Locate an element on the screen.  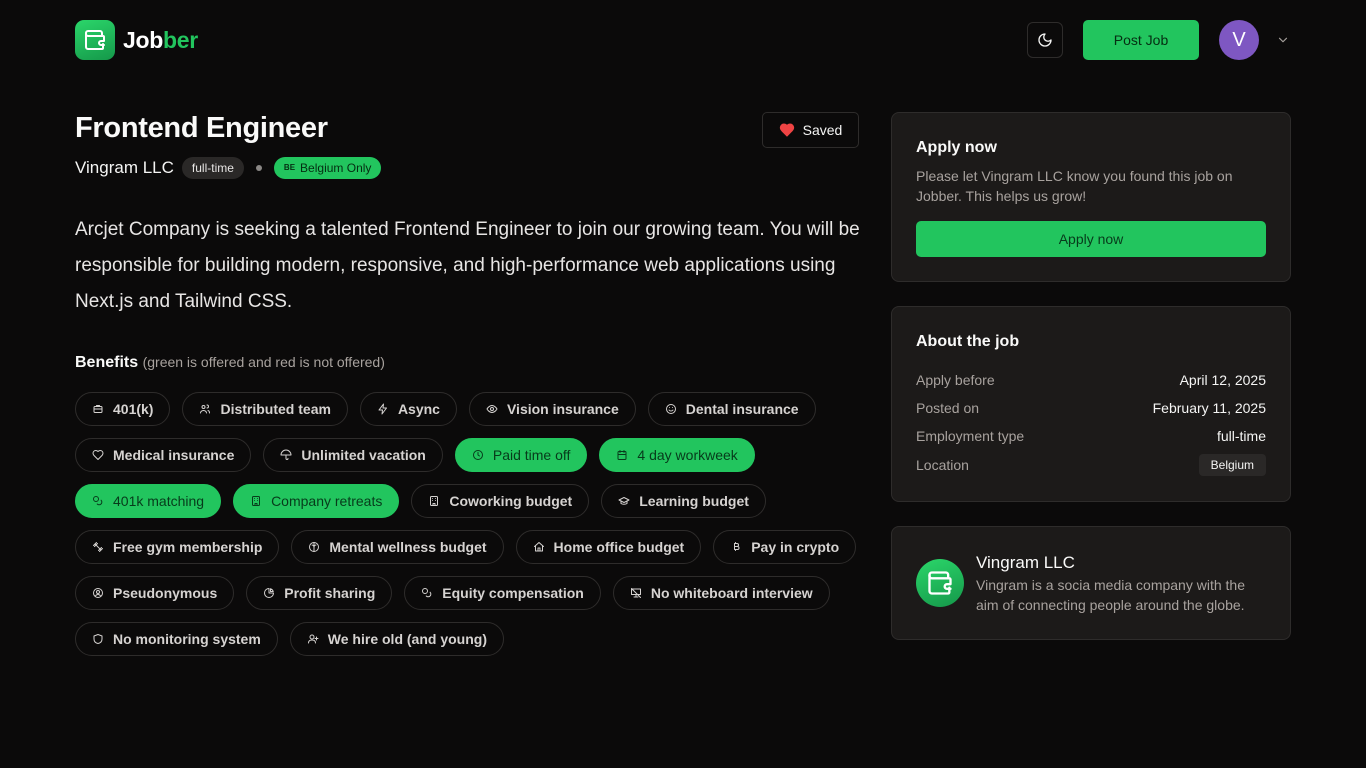
dumbbell-icon is located at coordinates (98, 547).